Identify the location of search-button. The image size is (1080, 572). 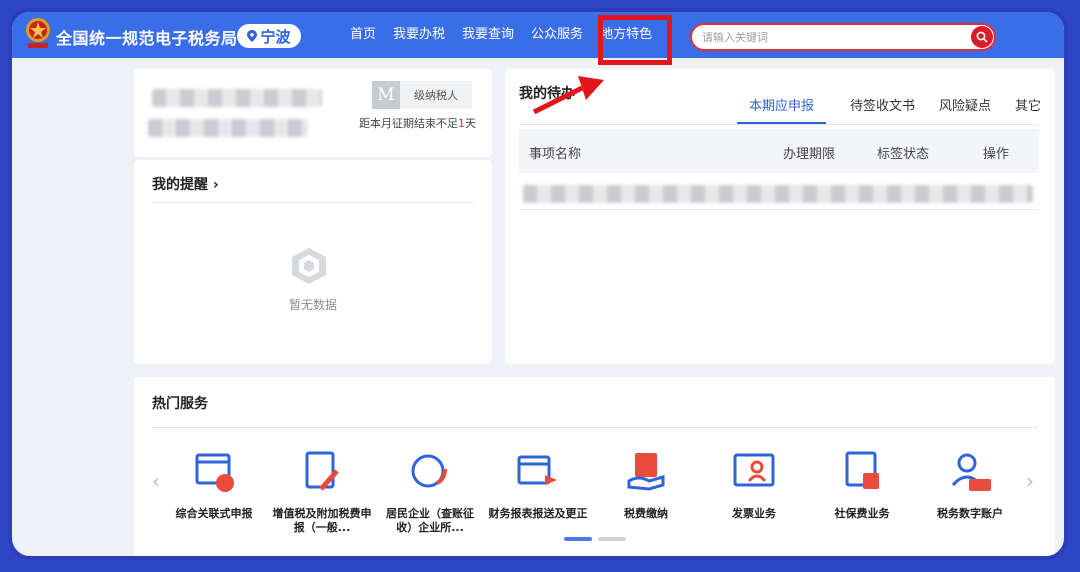
(982, 37).